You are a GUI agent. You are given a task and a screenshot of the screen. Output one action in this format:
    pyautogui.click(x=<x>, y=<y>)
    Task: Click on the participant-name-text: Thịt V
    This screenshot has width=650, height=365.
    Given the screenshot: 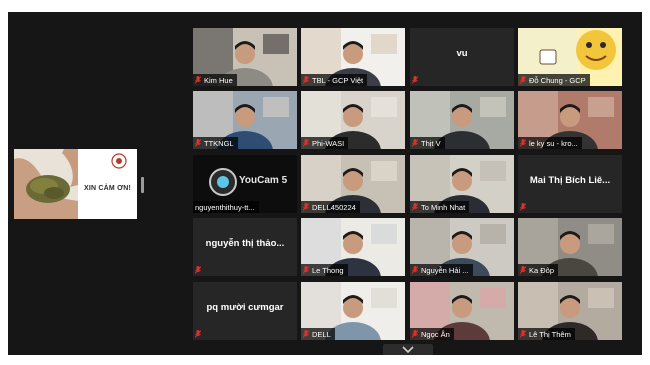 What is the action you would take?
    pyautogui.click(x=431, y=143)
    